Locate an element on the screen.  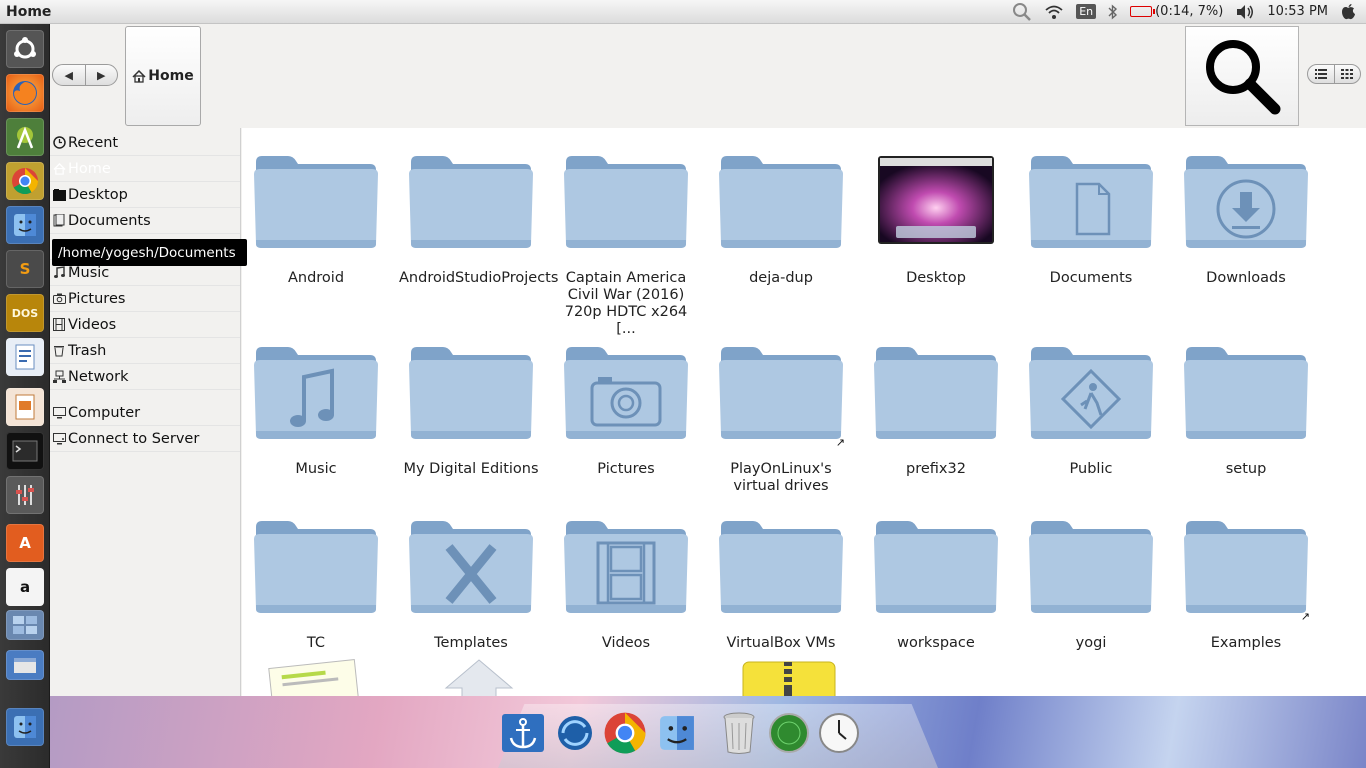
sublime-icon: S is located at coordinates (25, 269).